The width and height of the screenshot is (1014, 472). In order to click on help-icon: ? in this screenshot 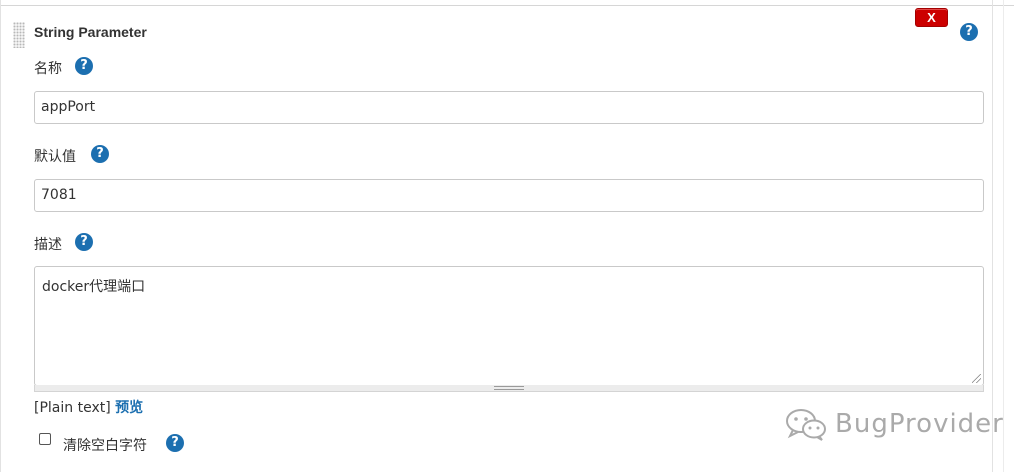, I will do `click(969, 32)`.